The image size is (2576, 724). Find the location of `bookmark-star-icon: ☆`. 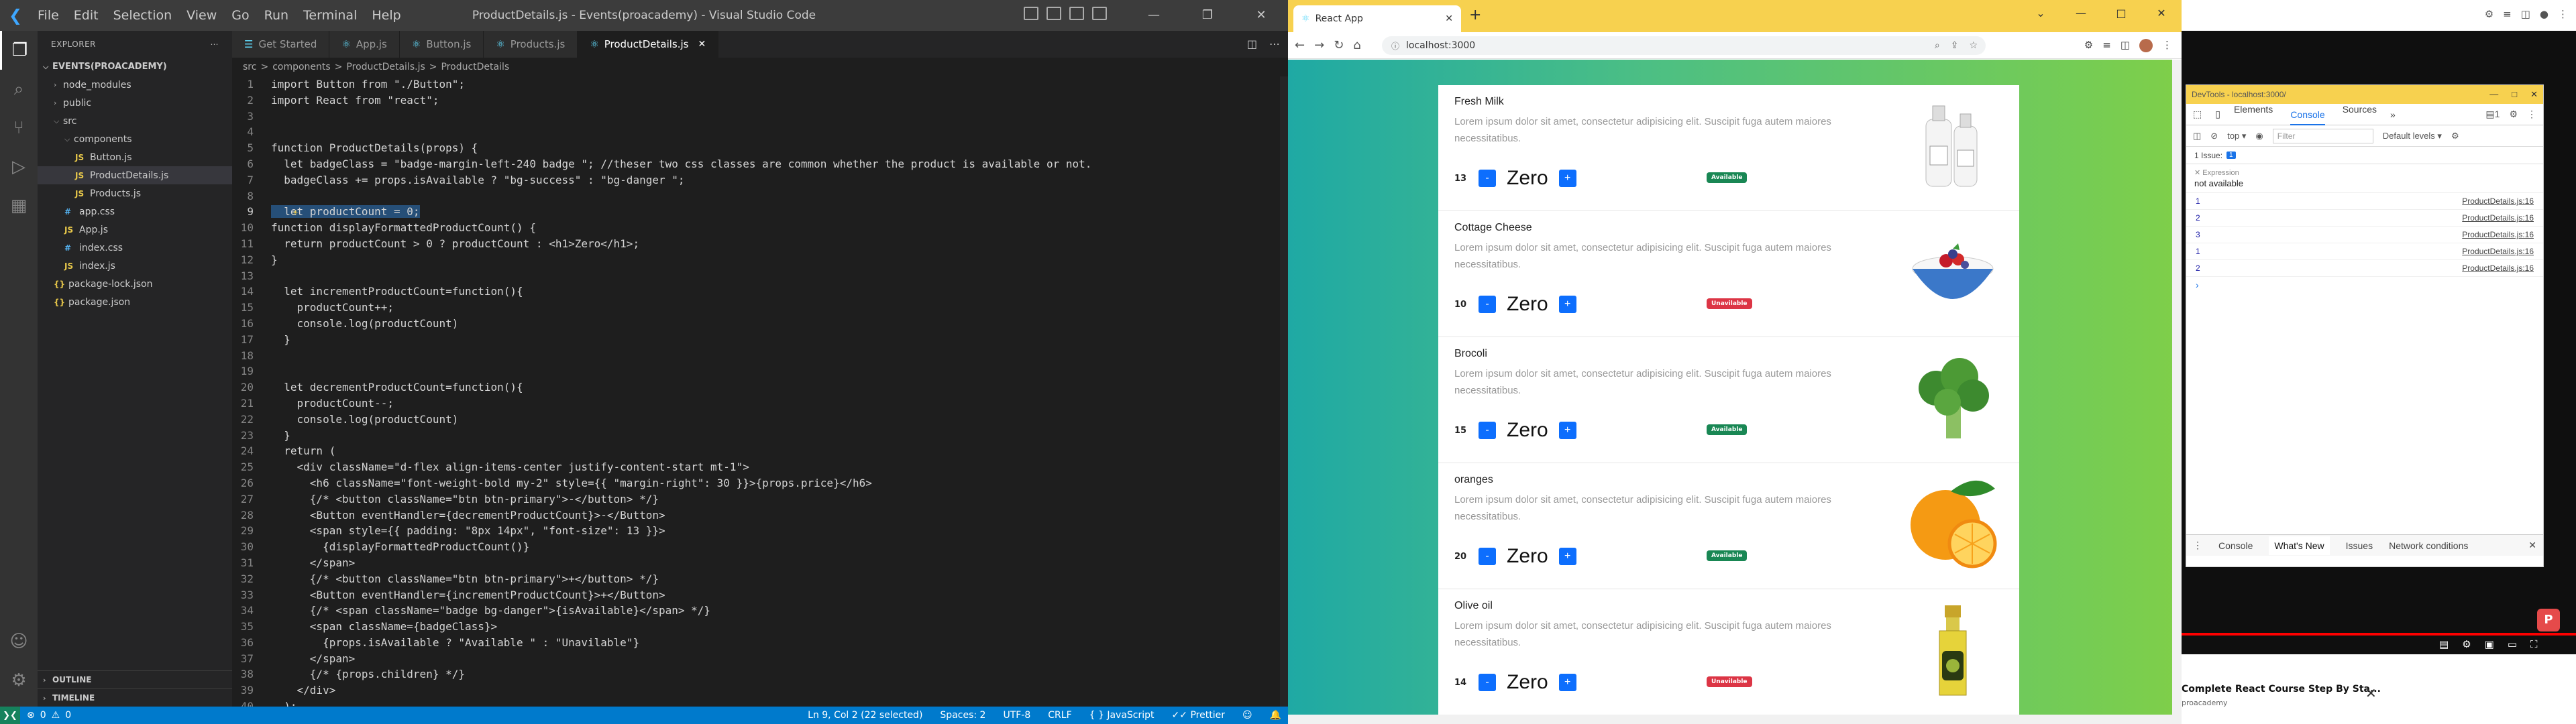

bookmark-star-icon: ☆ is located at coordinates (1973, 45).